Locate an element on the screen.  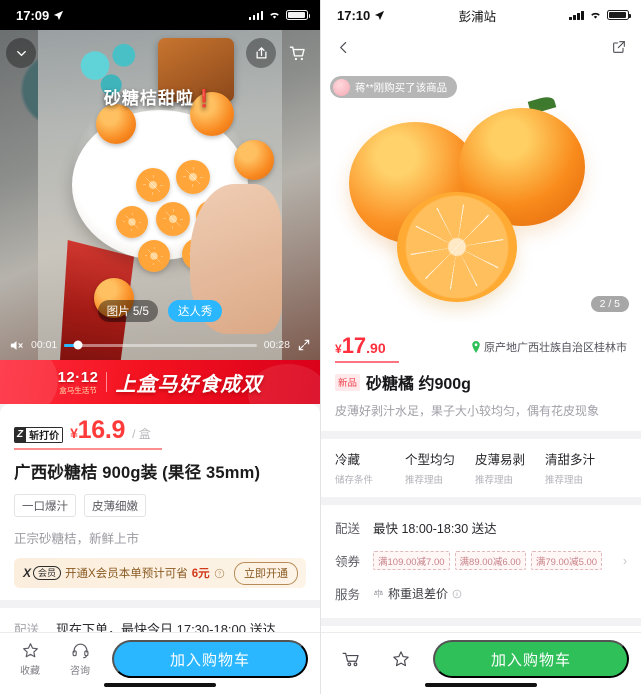
promo-logo: 12·12 盒马生活节 is located at coordinates (78, 381).